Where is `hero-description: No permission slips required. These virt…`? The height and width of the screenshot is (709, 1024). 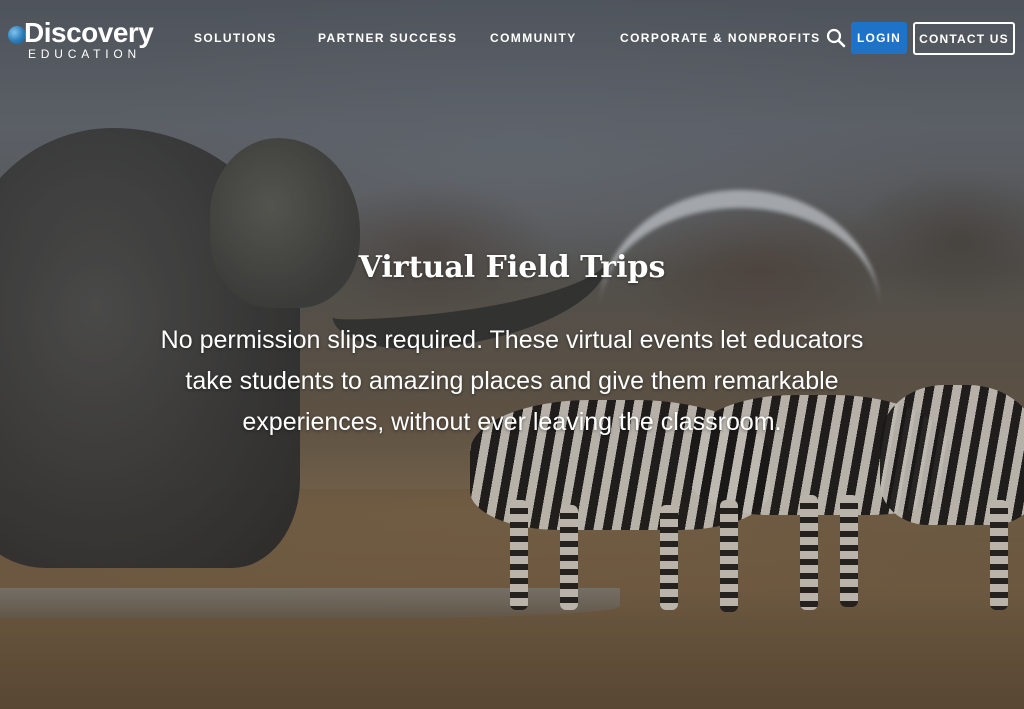 hero-description: No permission slips required. These virt… is located at coordinates (512, 381).